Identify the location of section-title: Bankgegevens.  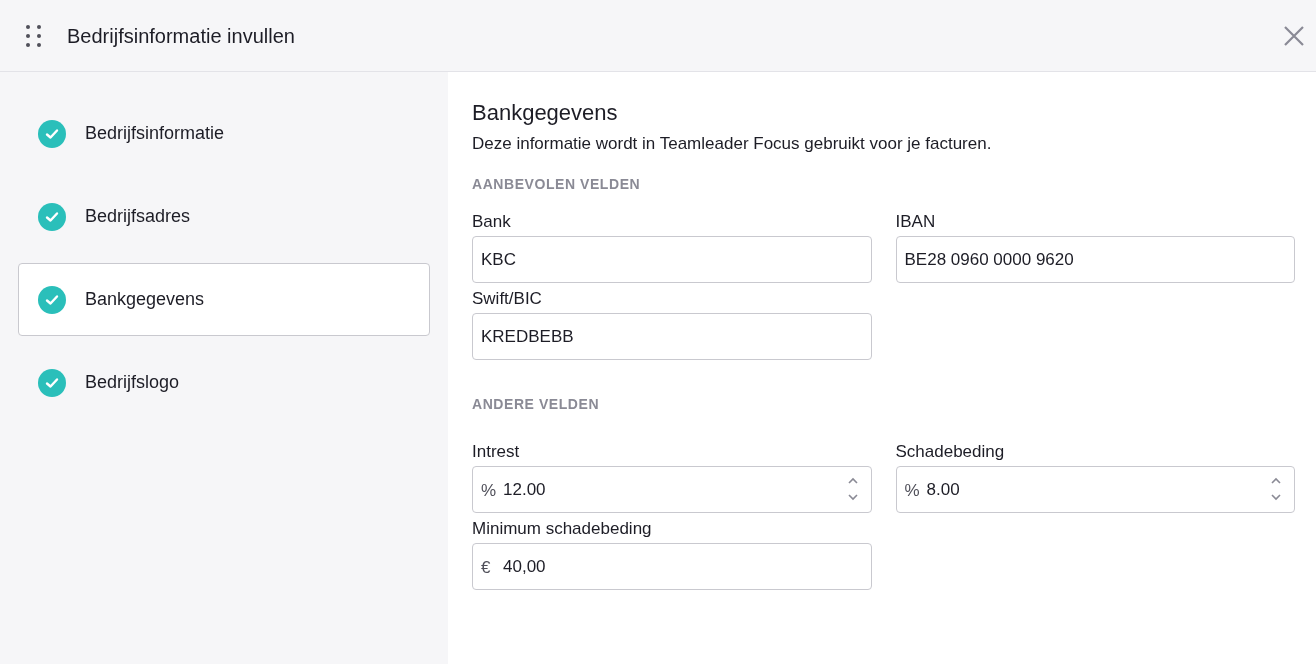
(545, 113).